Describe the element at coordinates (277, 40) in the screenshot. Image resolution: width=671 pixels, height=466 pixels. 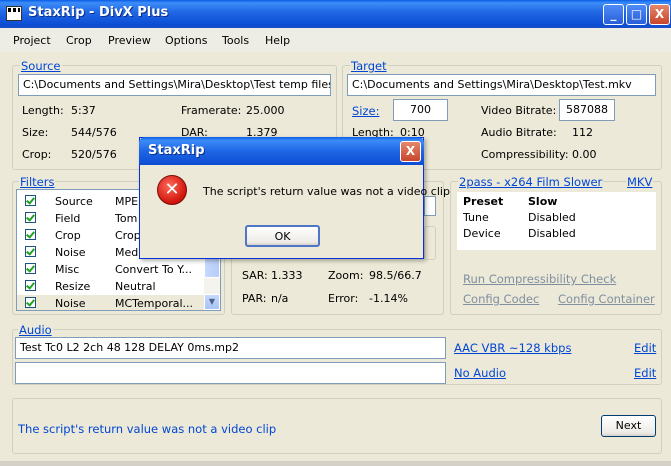
I see `menu-help: Help` at that location.